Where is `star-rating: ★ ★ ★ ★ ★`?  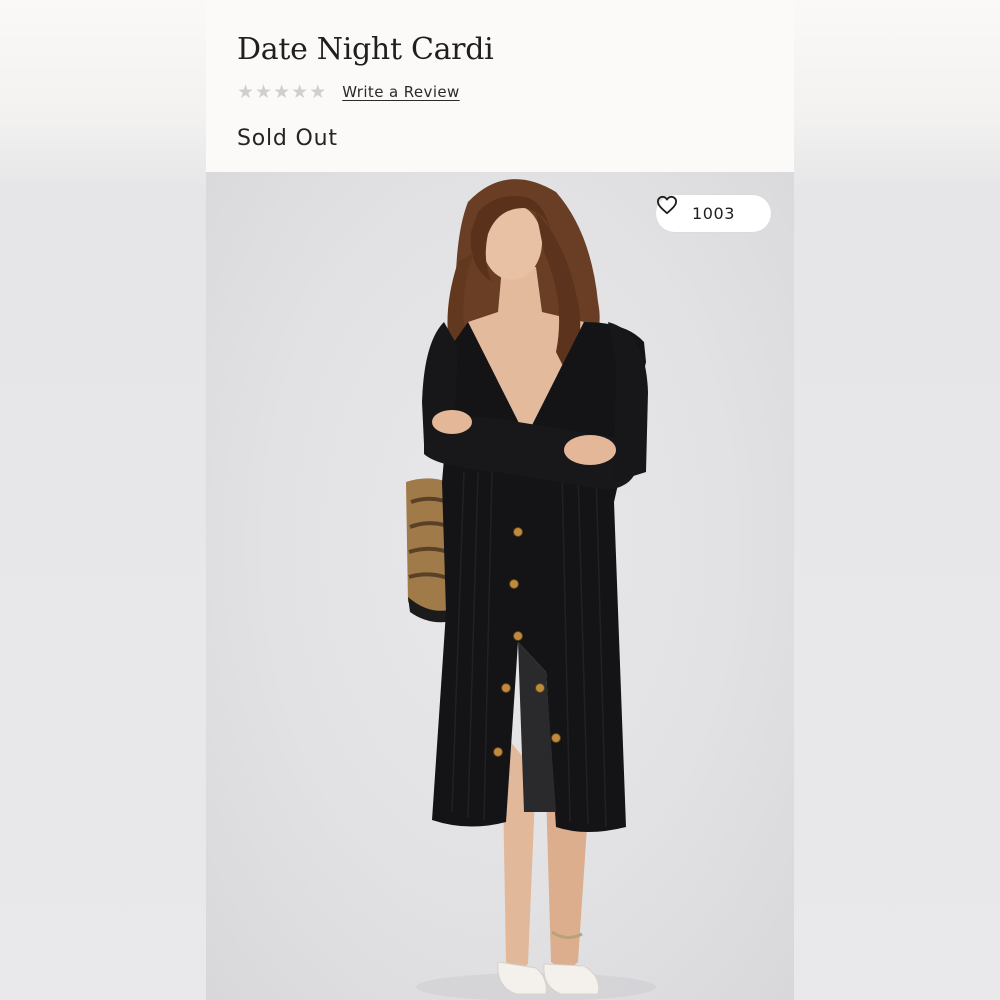 star-rating: ★ ★ ★ ★ ★ is located at coordinates (282, 91).